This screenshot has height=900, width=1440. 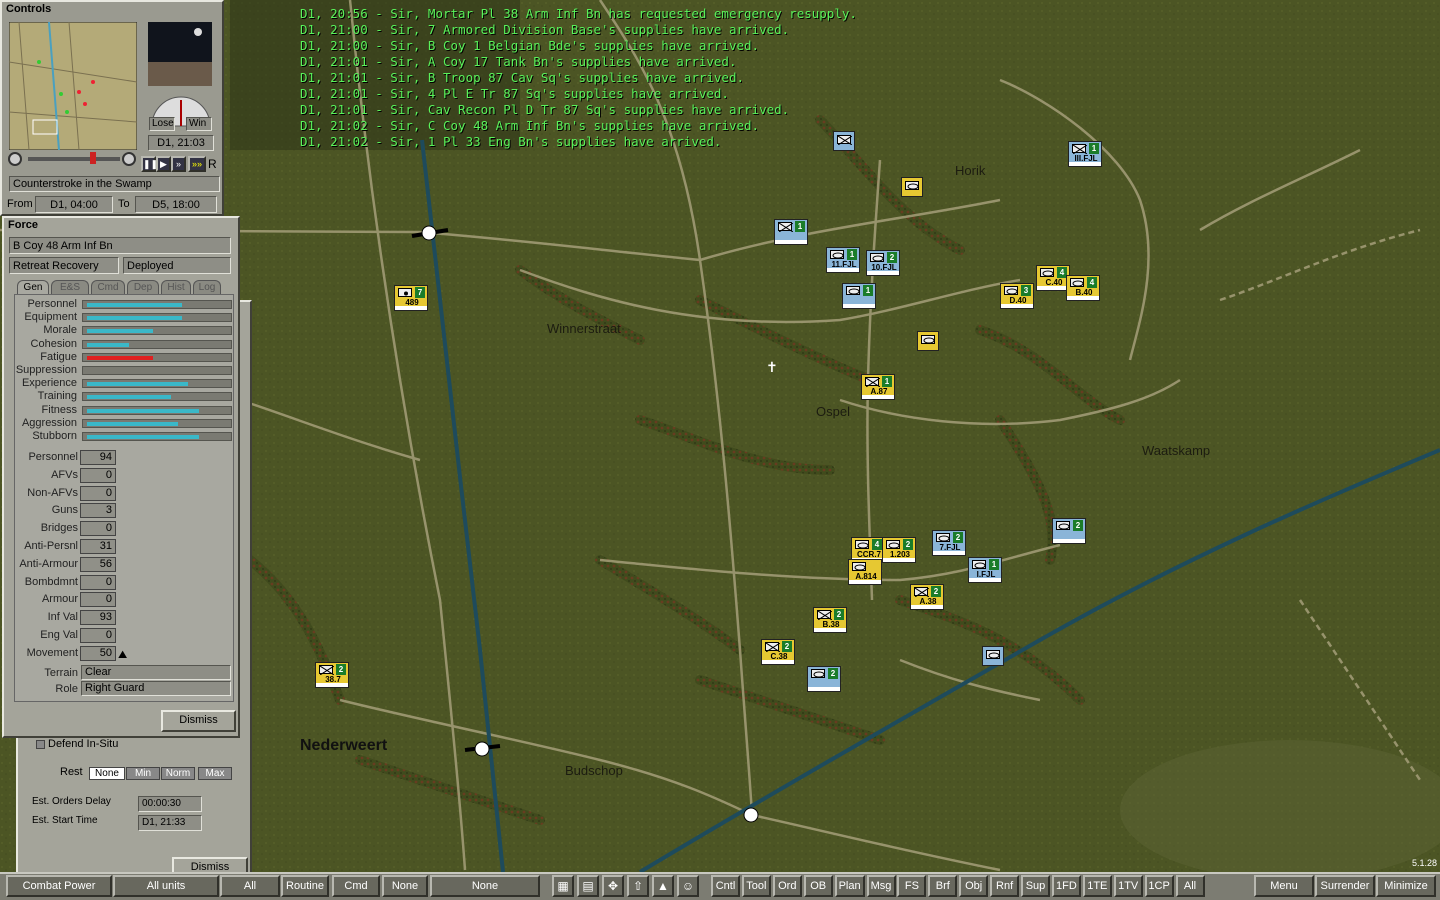 I want to click on tab-cmd: Cmd, so click(x=108, y=287).